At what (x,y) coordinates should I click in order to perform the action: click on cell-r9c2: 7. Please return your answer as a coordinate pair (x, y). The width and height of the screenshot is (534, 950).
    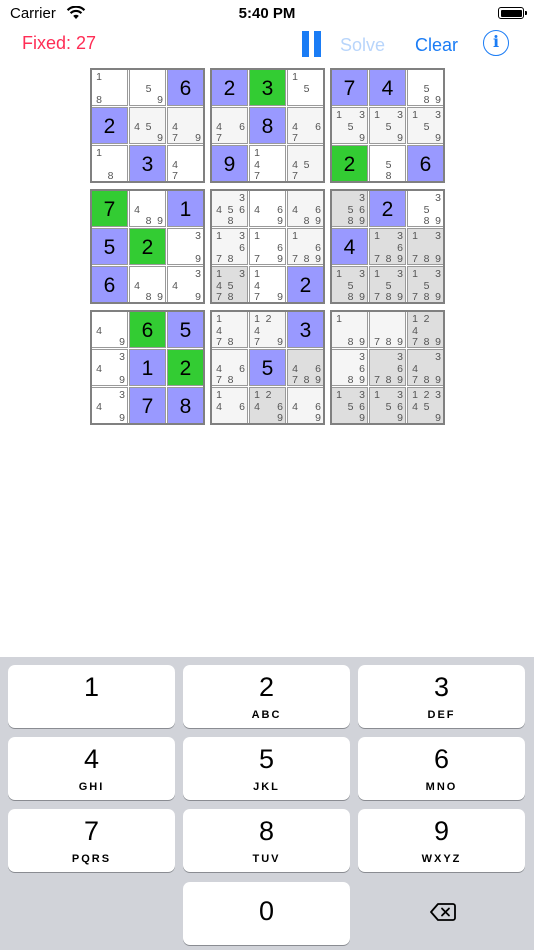
    Looking at the image, I should click on (147, 405).